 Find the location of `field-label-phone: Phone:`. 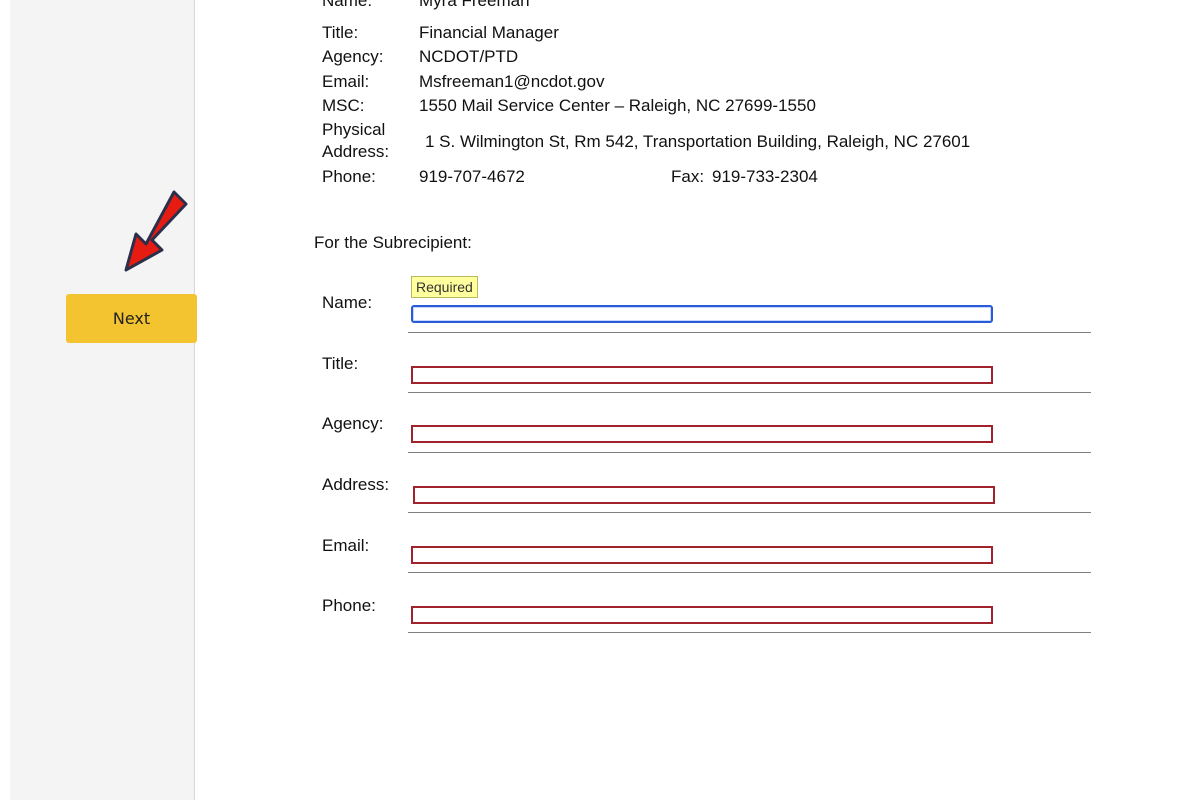

field-label-phone: Phone: is located at coordinates (349, 605).